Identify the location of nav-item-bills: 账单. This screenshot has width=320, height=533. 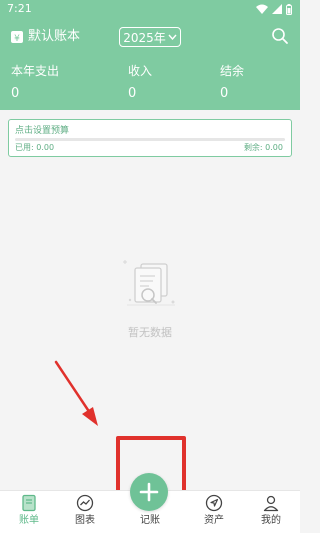
(29, 510).